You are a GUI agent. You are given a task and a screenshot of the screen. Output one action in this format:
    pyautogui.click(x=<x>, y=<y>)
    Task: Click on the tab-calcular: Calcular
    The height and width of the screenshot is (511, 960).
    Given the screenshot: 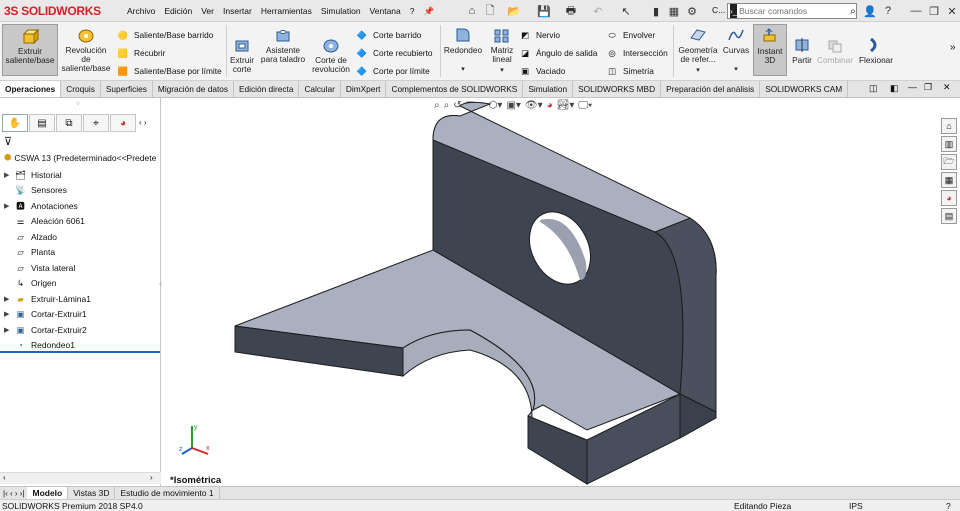 What is the action you would take?
    pyautogui.click(x=320, y=89)
    